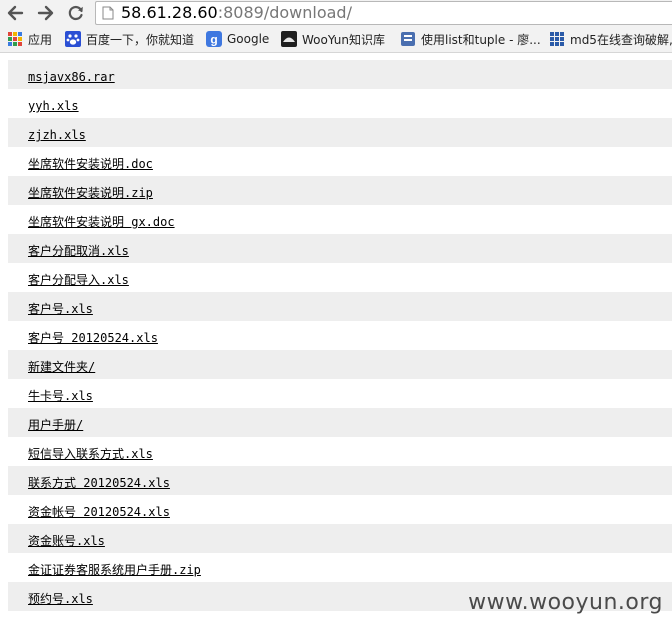 The image size is (672, 629). I want to click on reload-icon, so click(75, 13).